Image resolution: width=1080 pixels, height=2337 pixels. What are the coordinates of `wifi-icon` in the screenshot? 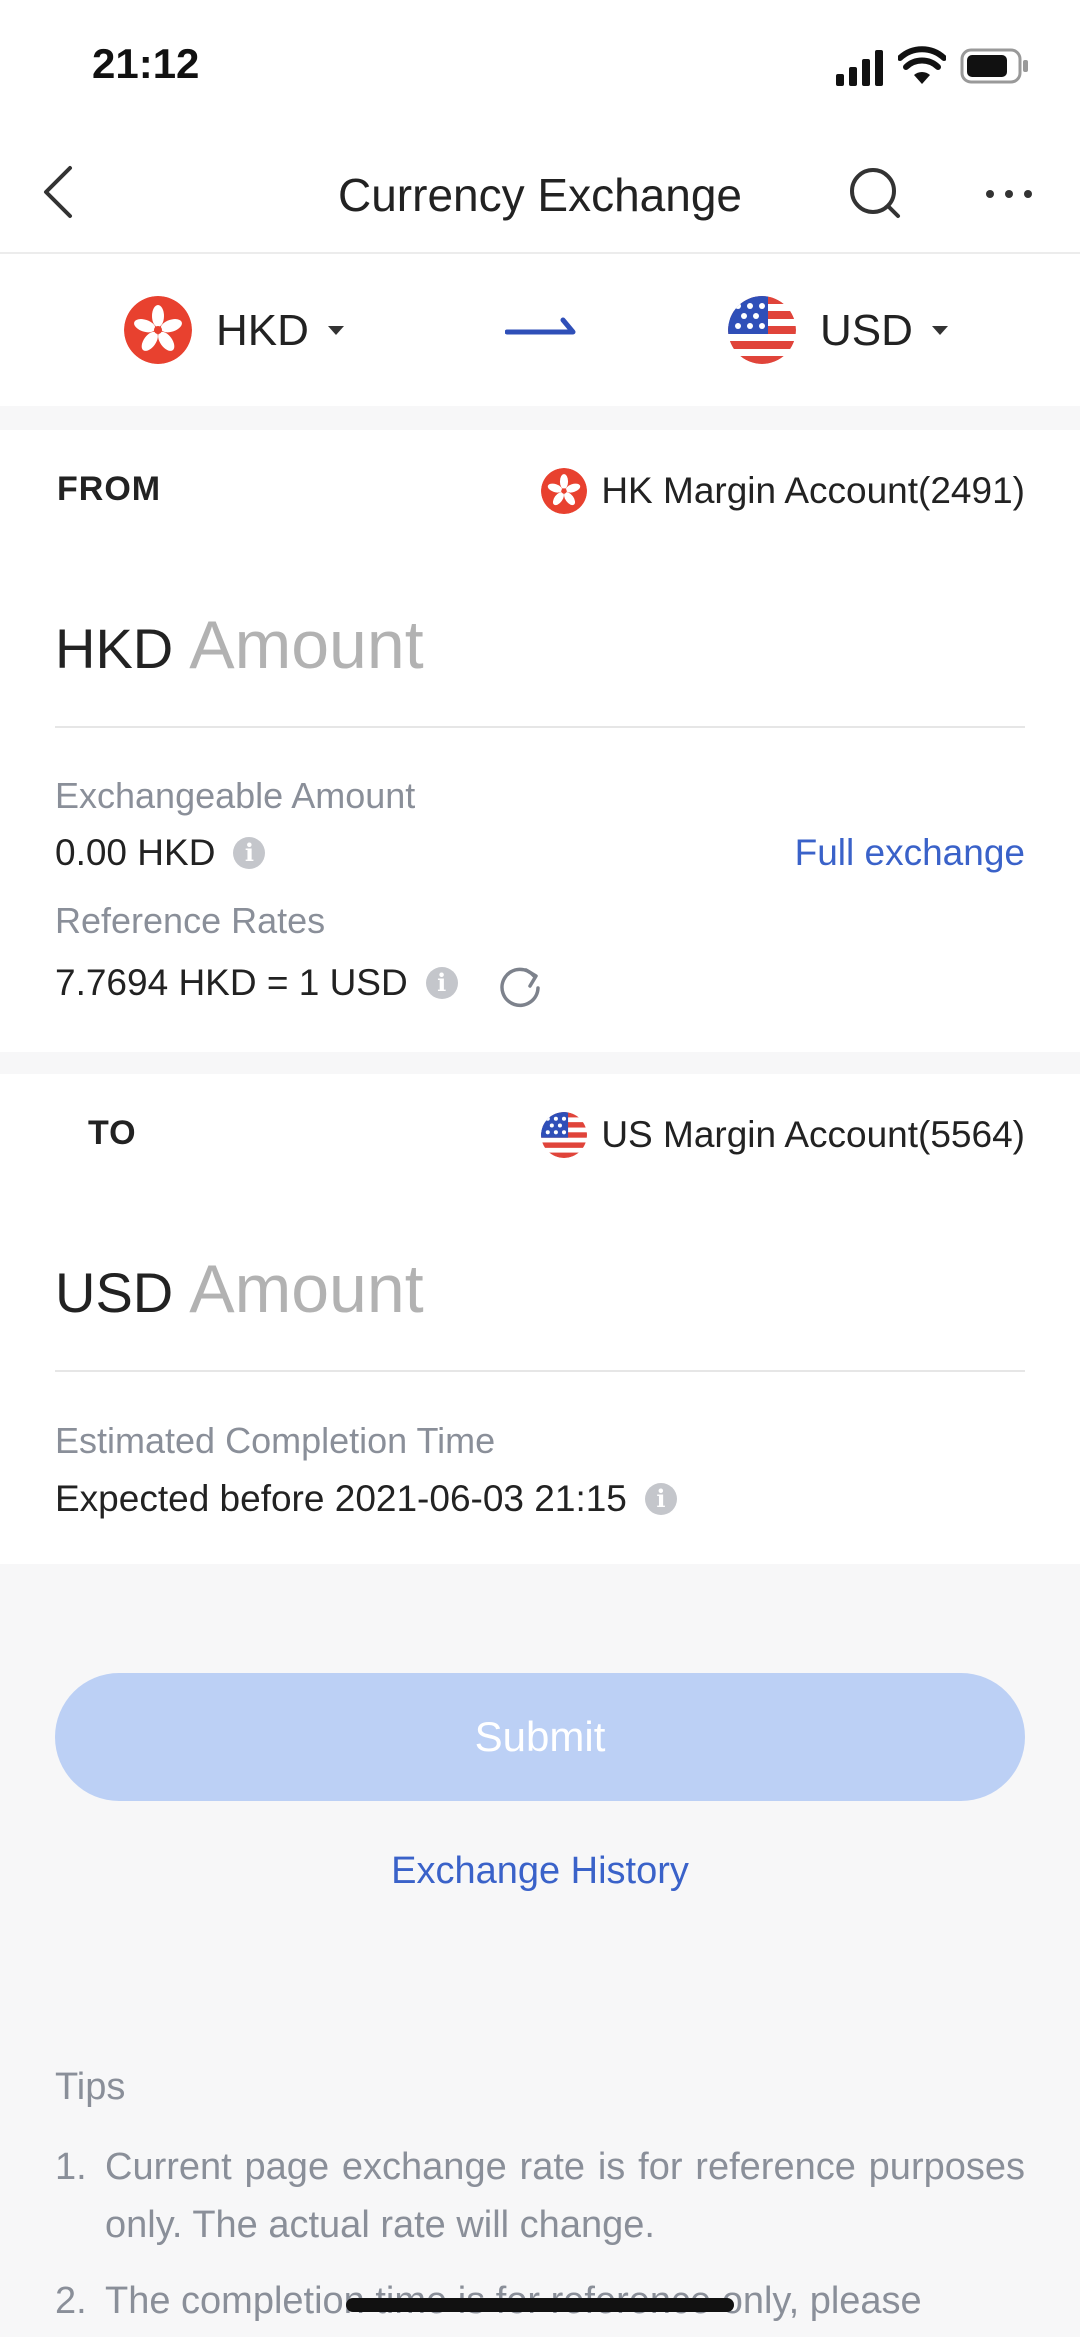 It's located at (922, 65).